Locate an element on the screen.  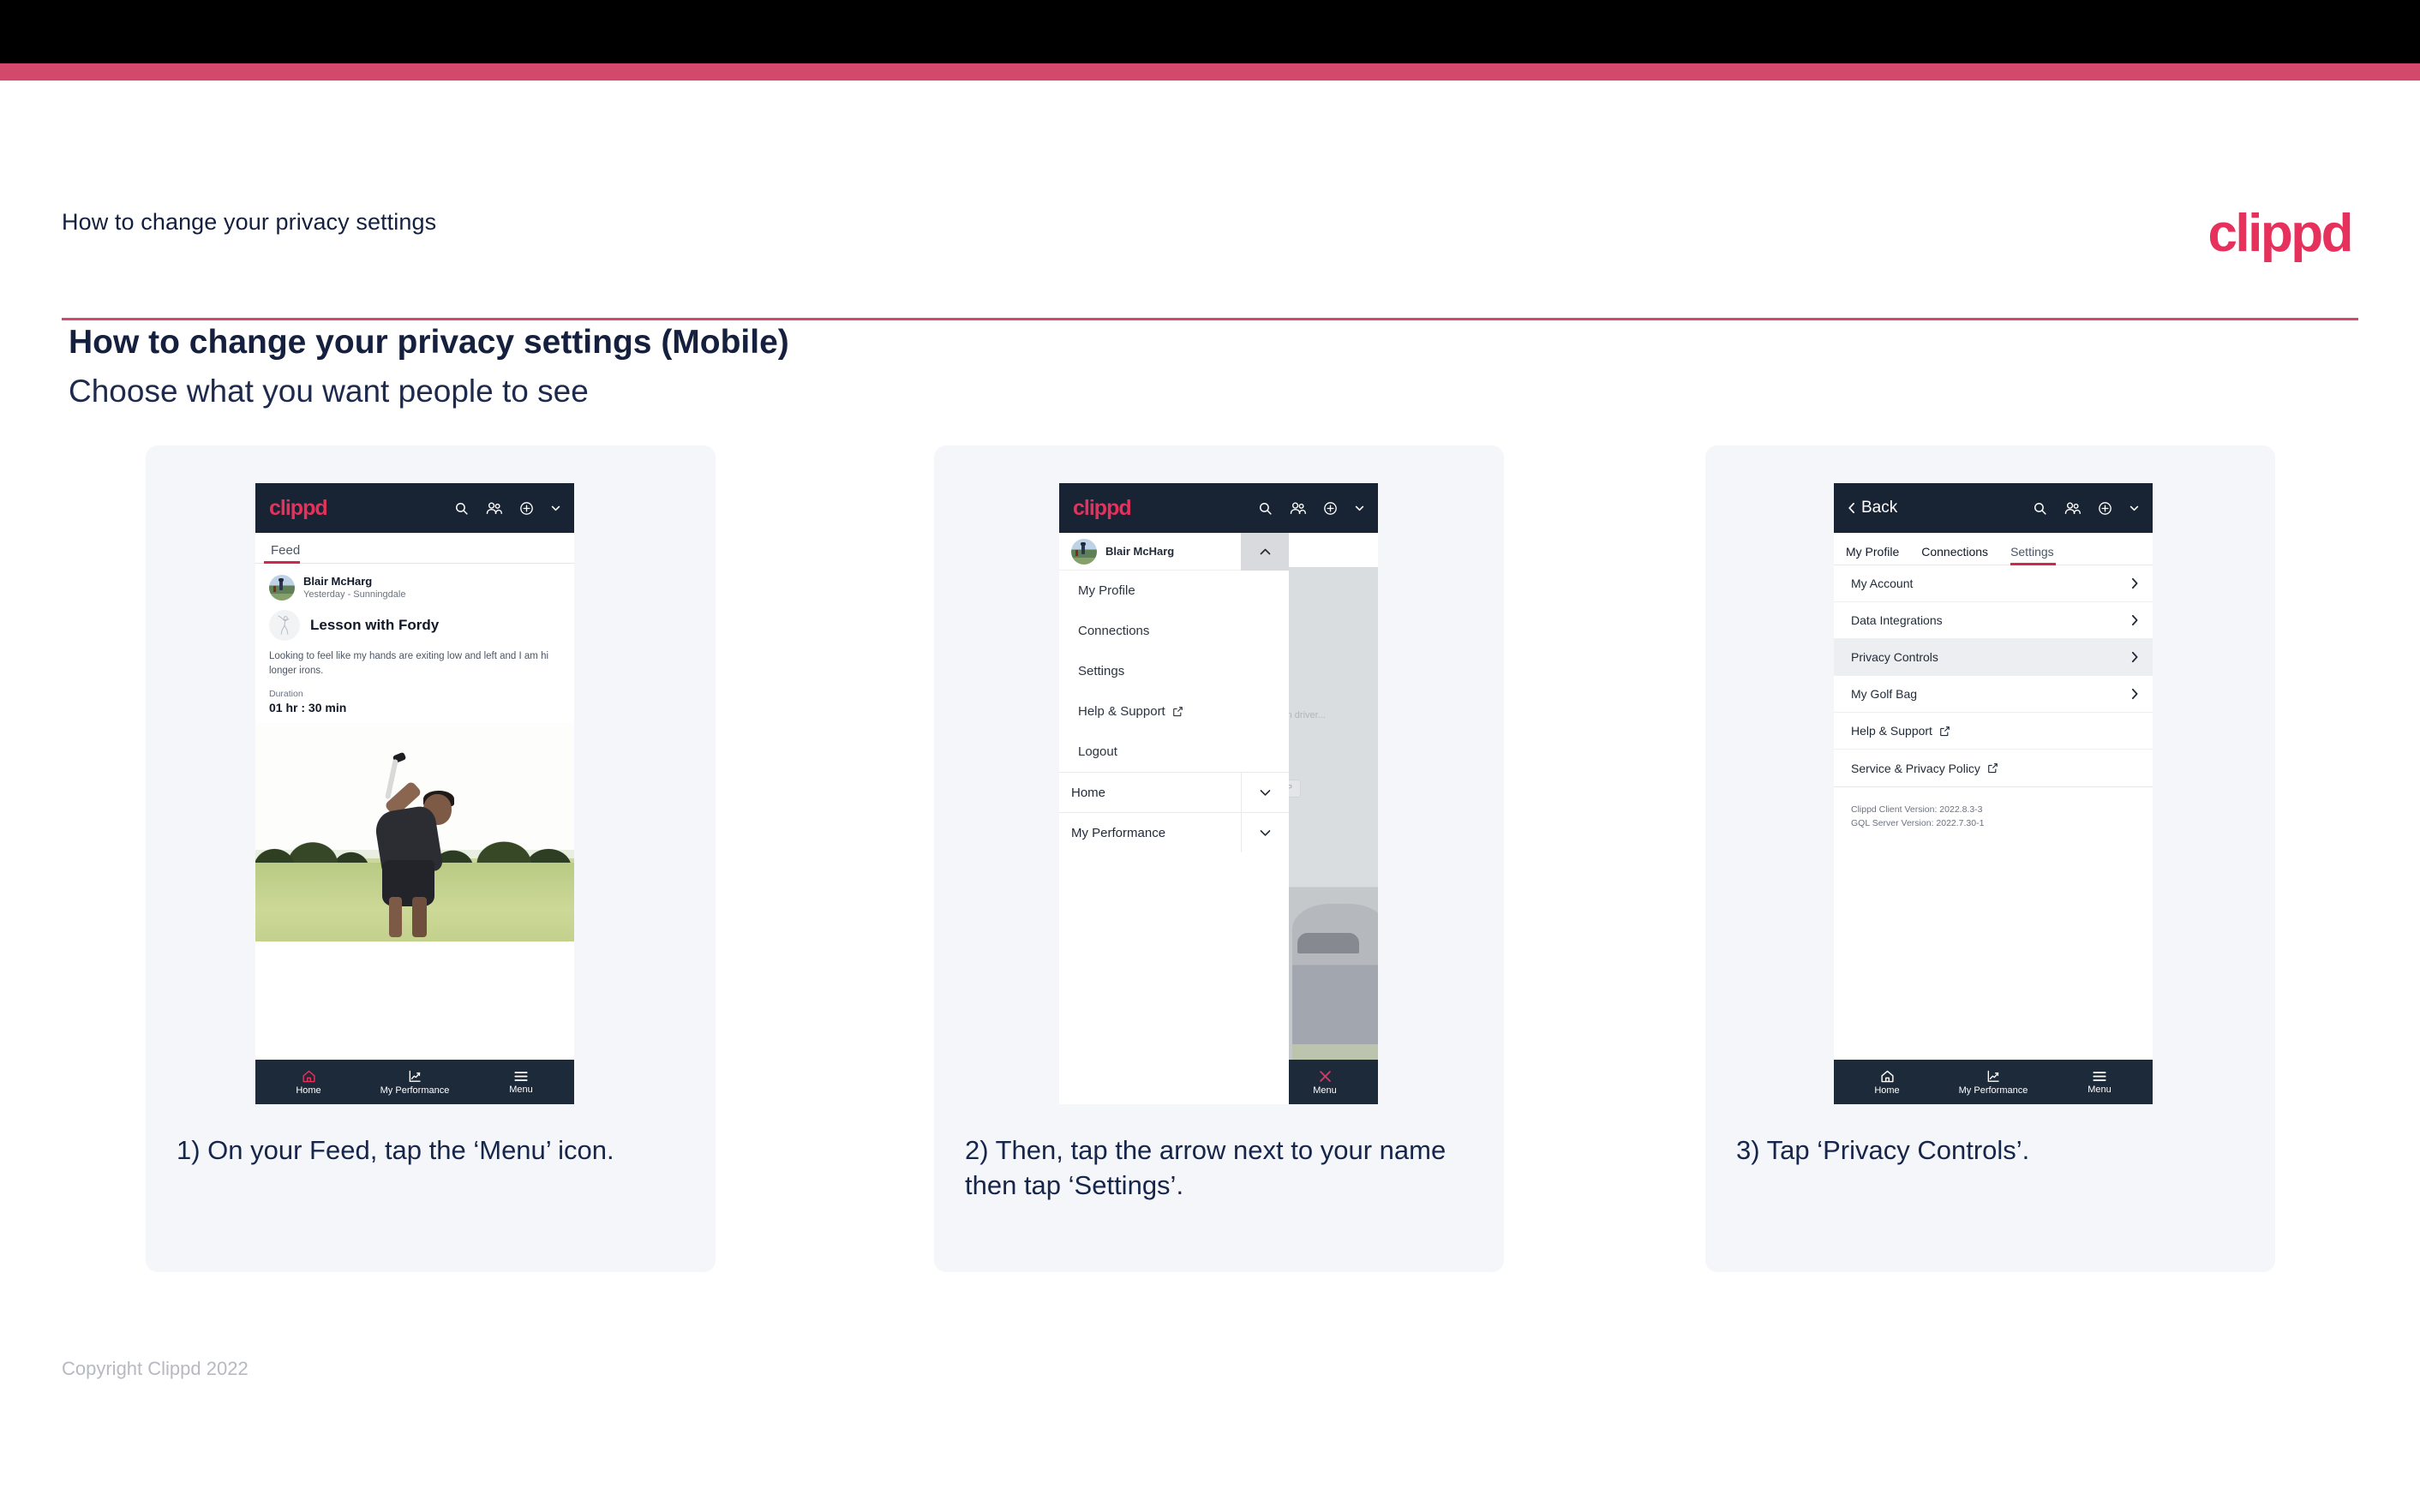
external-link-icon is located at coordinates (1993, 768).